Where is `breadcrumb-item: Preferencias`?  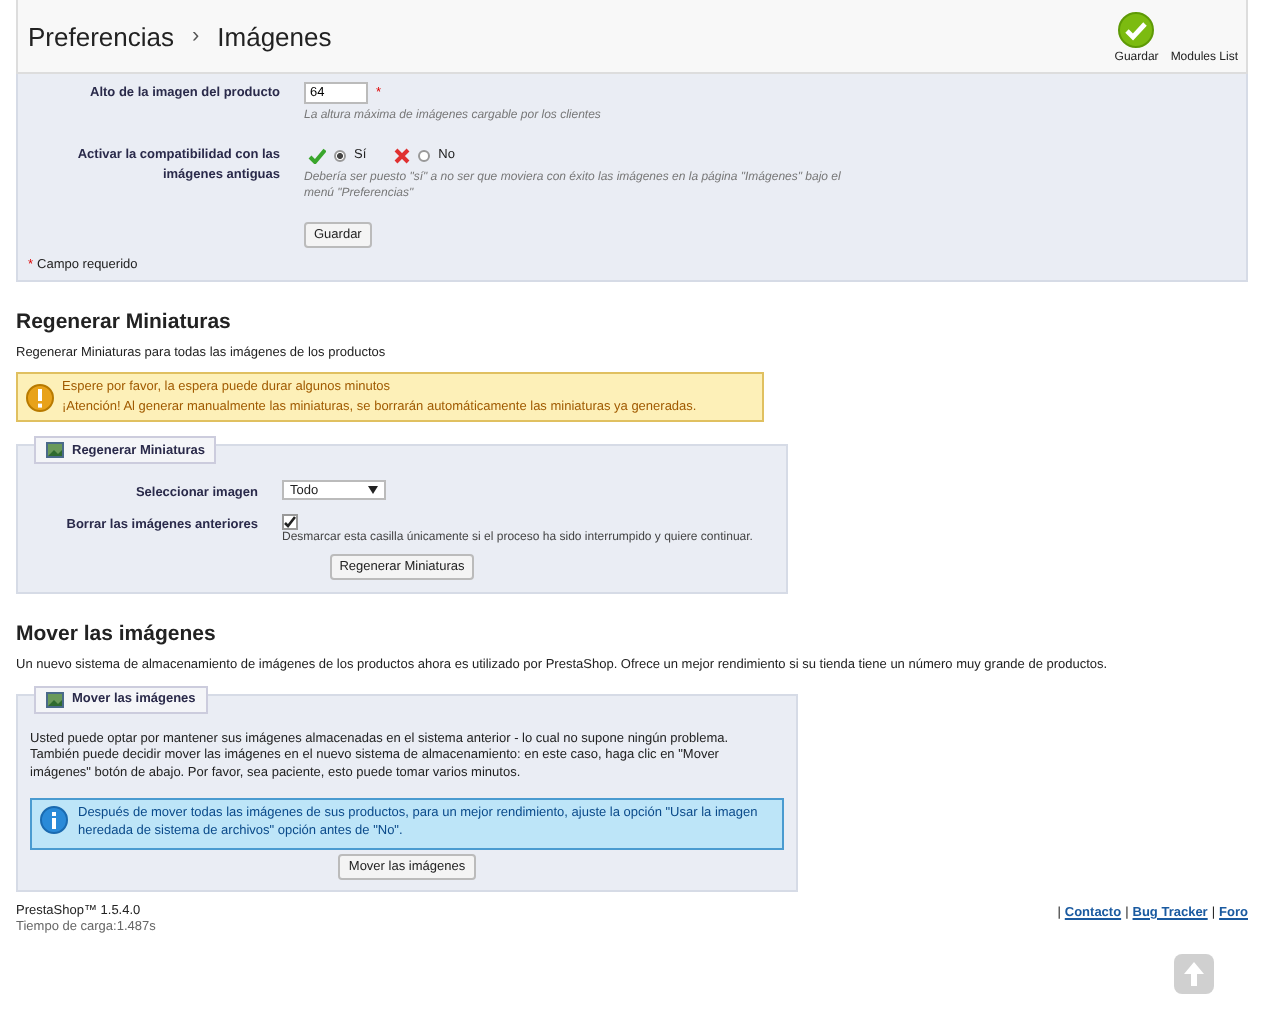 breadcrumb-item: Preferencias is located at coordinates (101, 36).